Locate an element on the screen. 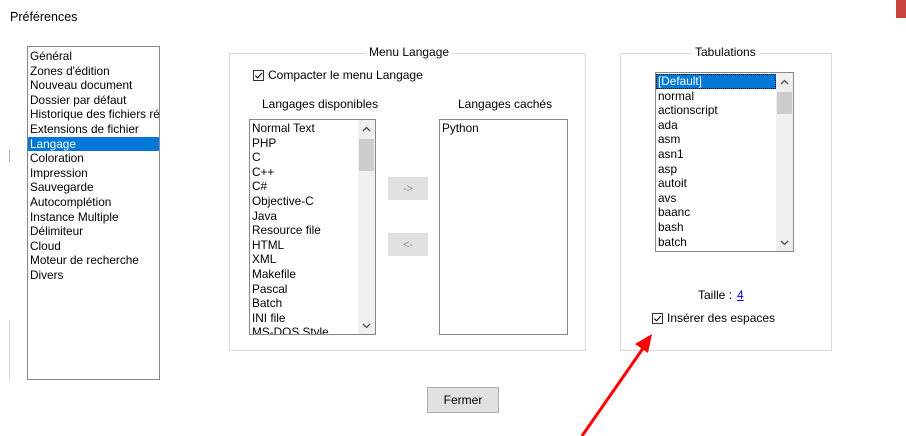 Image resolution: width=906 pixels, height=436 pixels. tab-size-row: Taille : 4 is located at coordinates (721, 295).